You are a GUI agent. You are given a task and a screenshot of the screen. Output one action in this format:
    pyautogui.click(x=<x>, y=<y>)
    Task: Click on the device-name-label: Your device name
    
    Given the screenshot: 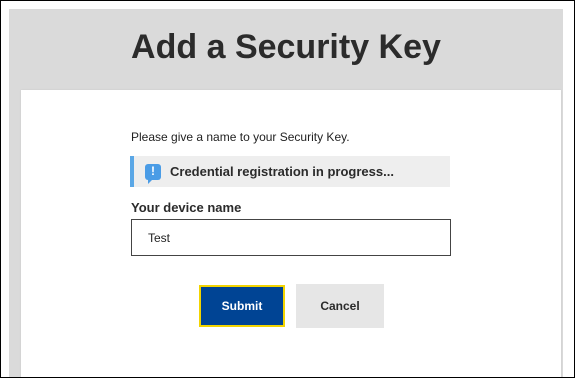 What is the action you would take?
    pyautogui.click(x=186, y=207)
    